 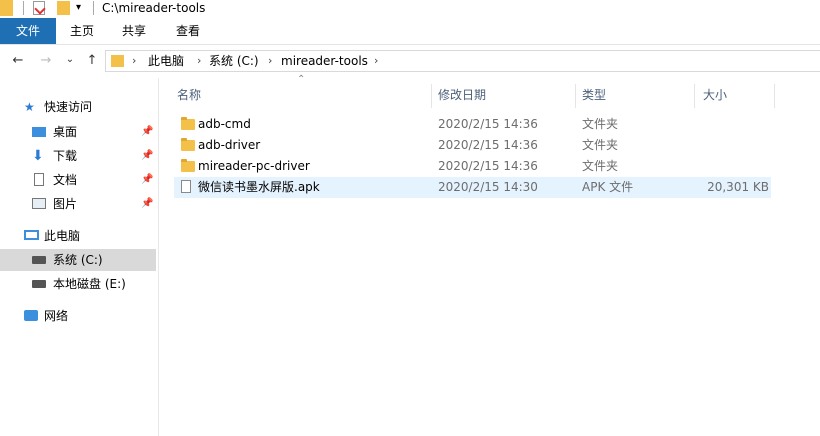 I want to click on back-button: ←, so click(x=18, y=61).